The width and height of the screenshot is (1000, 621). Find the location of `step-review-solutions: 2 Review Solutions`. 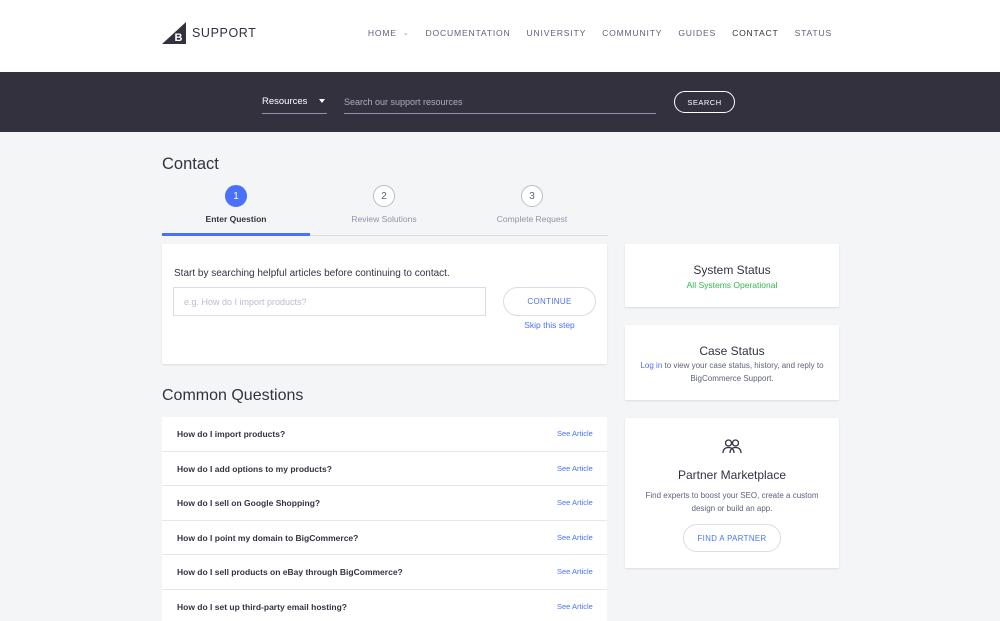

step-review-solutions: 2 Review Solutions is located at coordinates (384, 204).